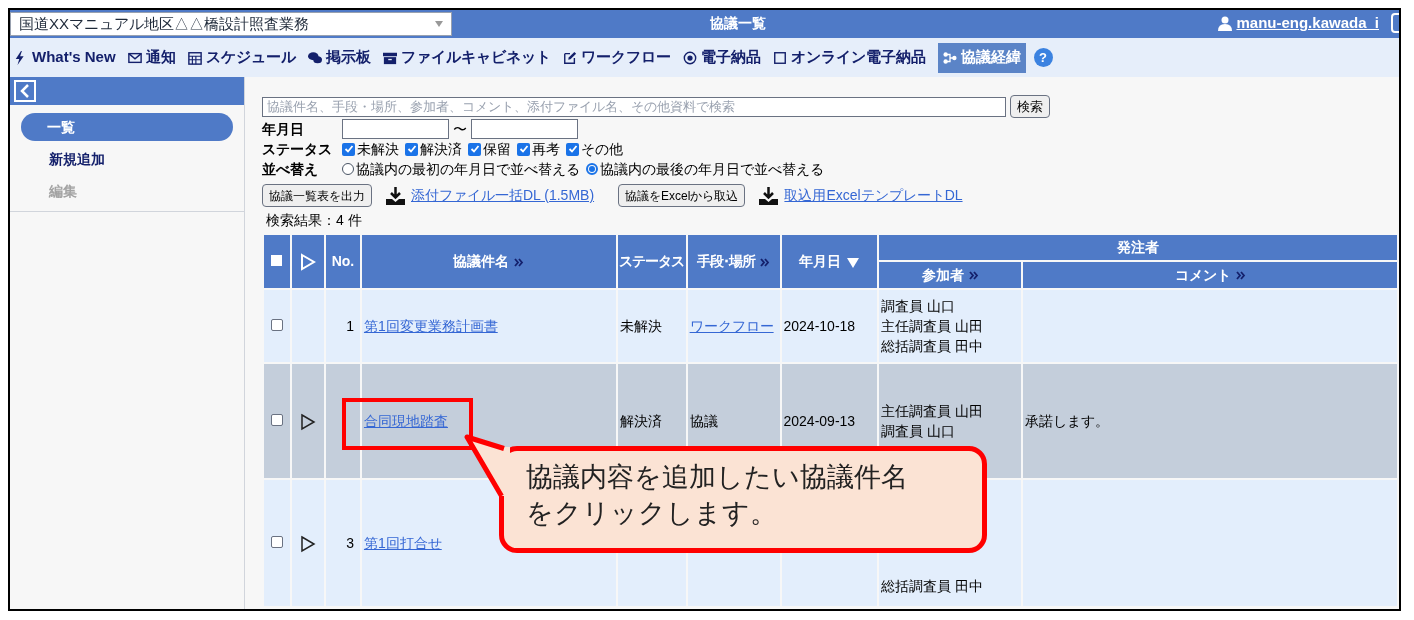 The width and height of the screenshot is (1414, 620). What do you see at coordinates (343, 261) in the screenshot?
I see `column-header: No.` at bounding box center [343, 261].